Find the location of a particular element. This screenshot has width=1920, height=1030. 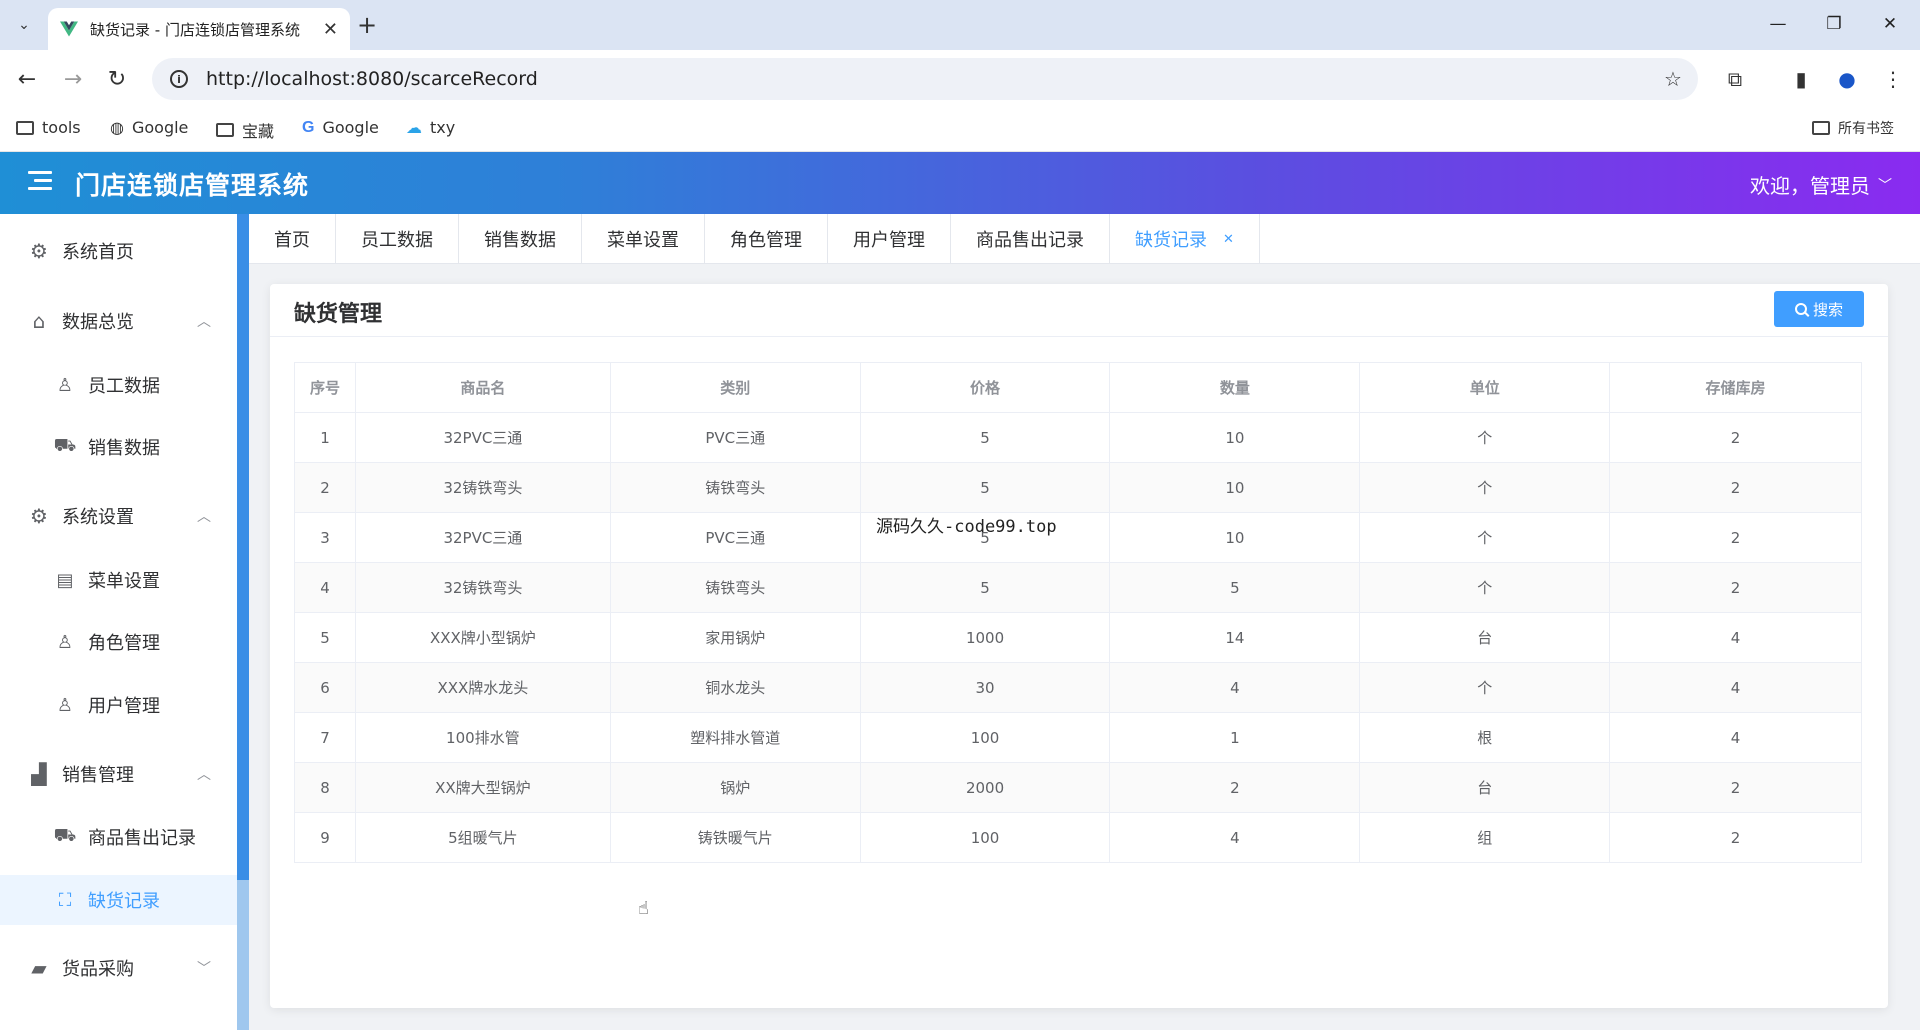

tag-staff-data: 员工数据 is located at coordinates (397, 239).